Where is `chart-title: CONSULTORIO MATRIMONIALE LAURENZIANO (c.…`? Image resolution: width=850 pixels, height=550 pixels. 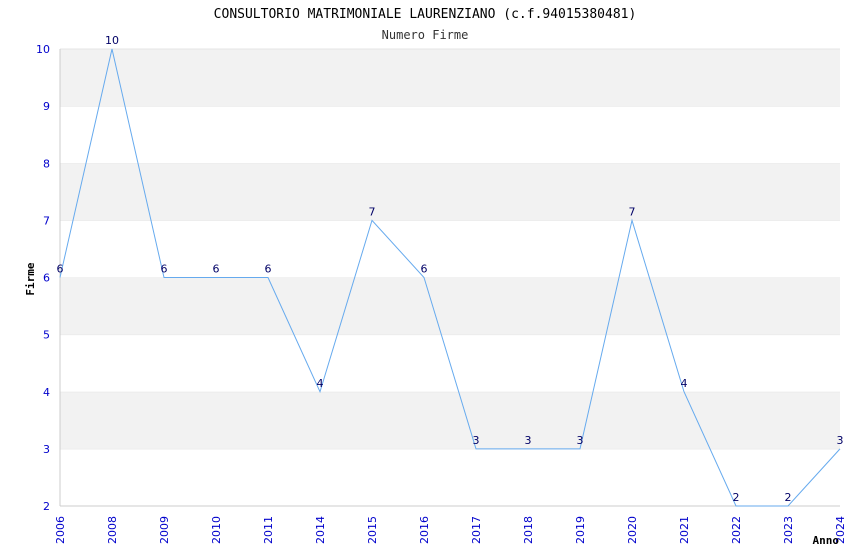
chart-title: CONSULTORIO MATRIMONIALE LAURENZIANO (c.… is located at coordinates (425, 14).